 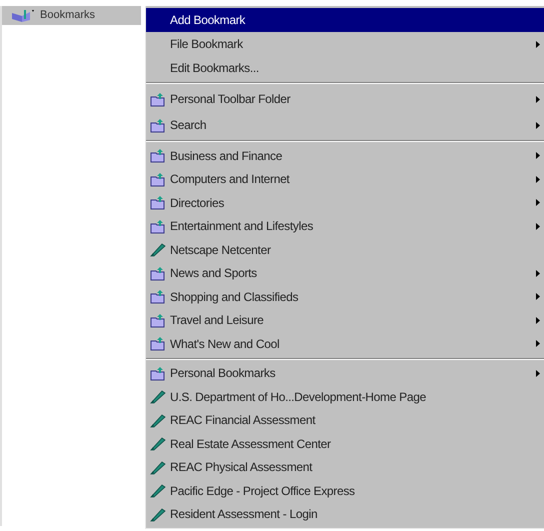 What do you see at coordinates (345, 125) in the screenshot?
I see `menu-item: Search` at bounding box center [345, 125].